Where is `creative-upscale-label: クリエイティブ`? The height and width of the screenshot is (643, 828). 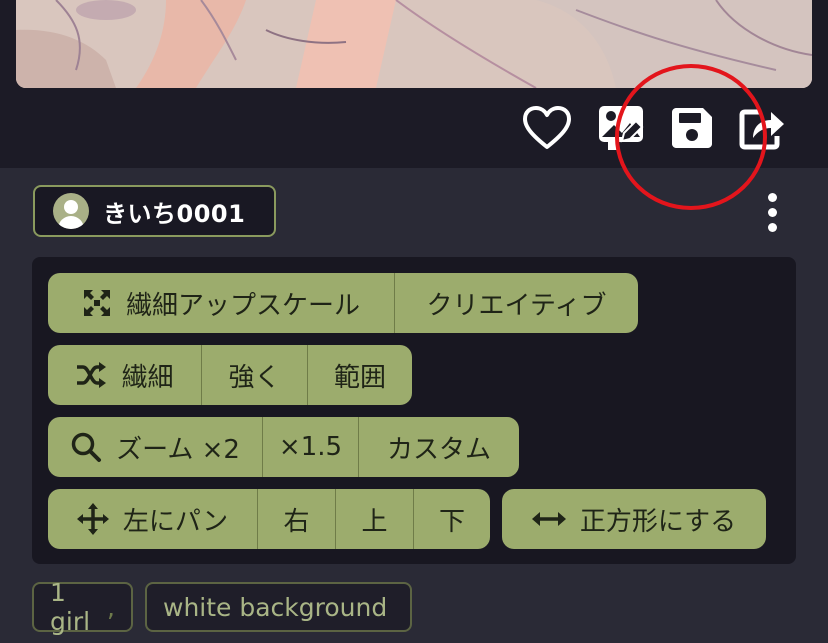
creative-upscale-label: クリエイティブ is located at coordinates (516, 305).